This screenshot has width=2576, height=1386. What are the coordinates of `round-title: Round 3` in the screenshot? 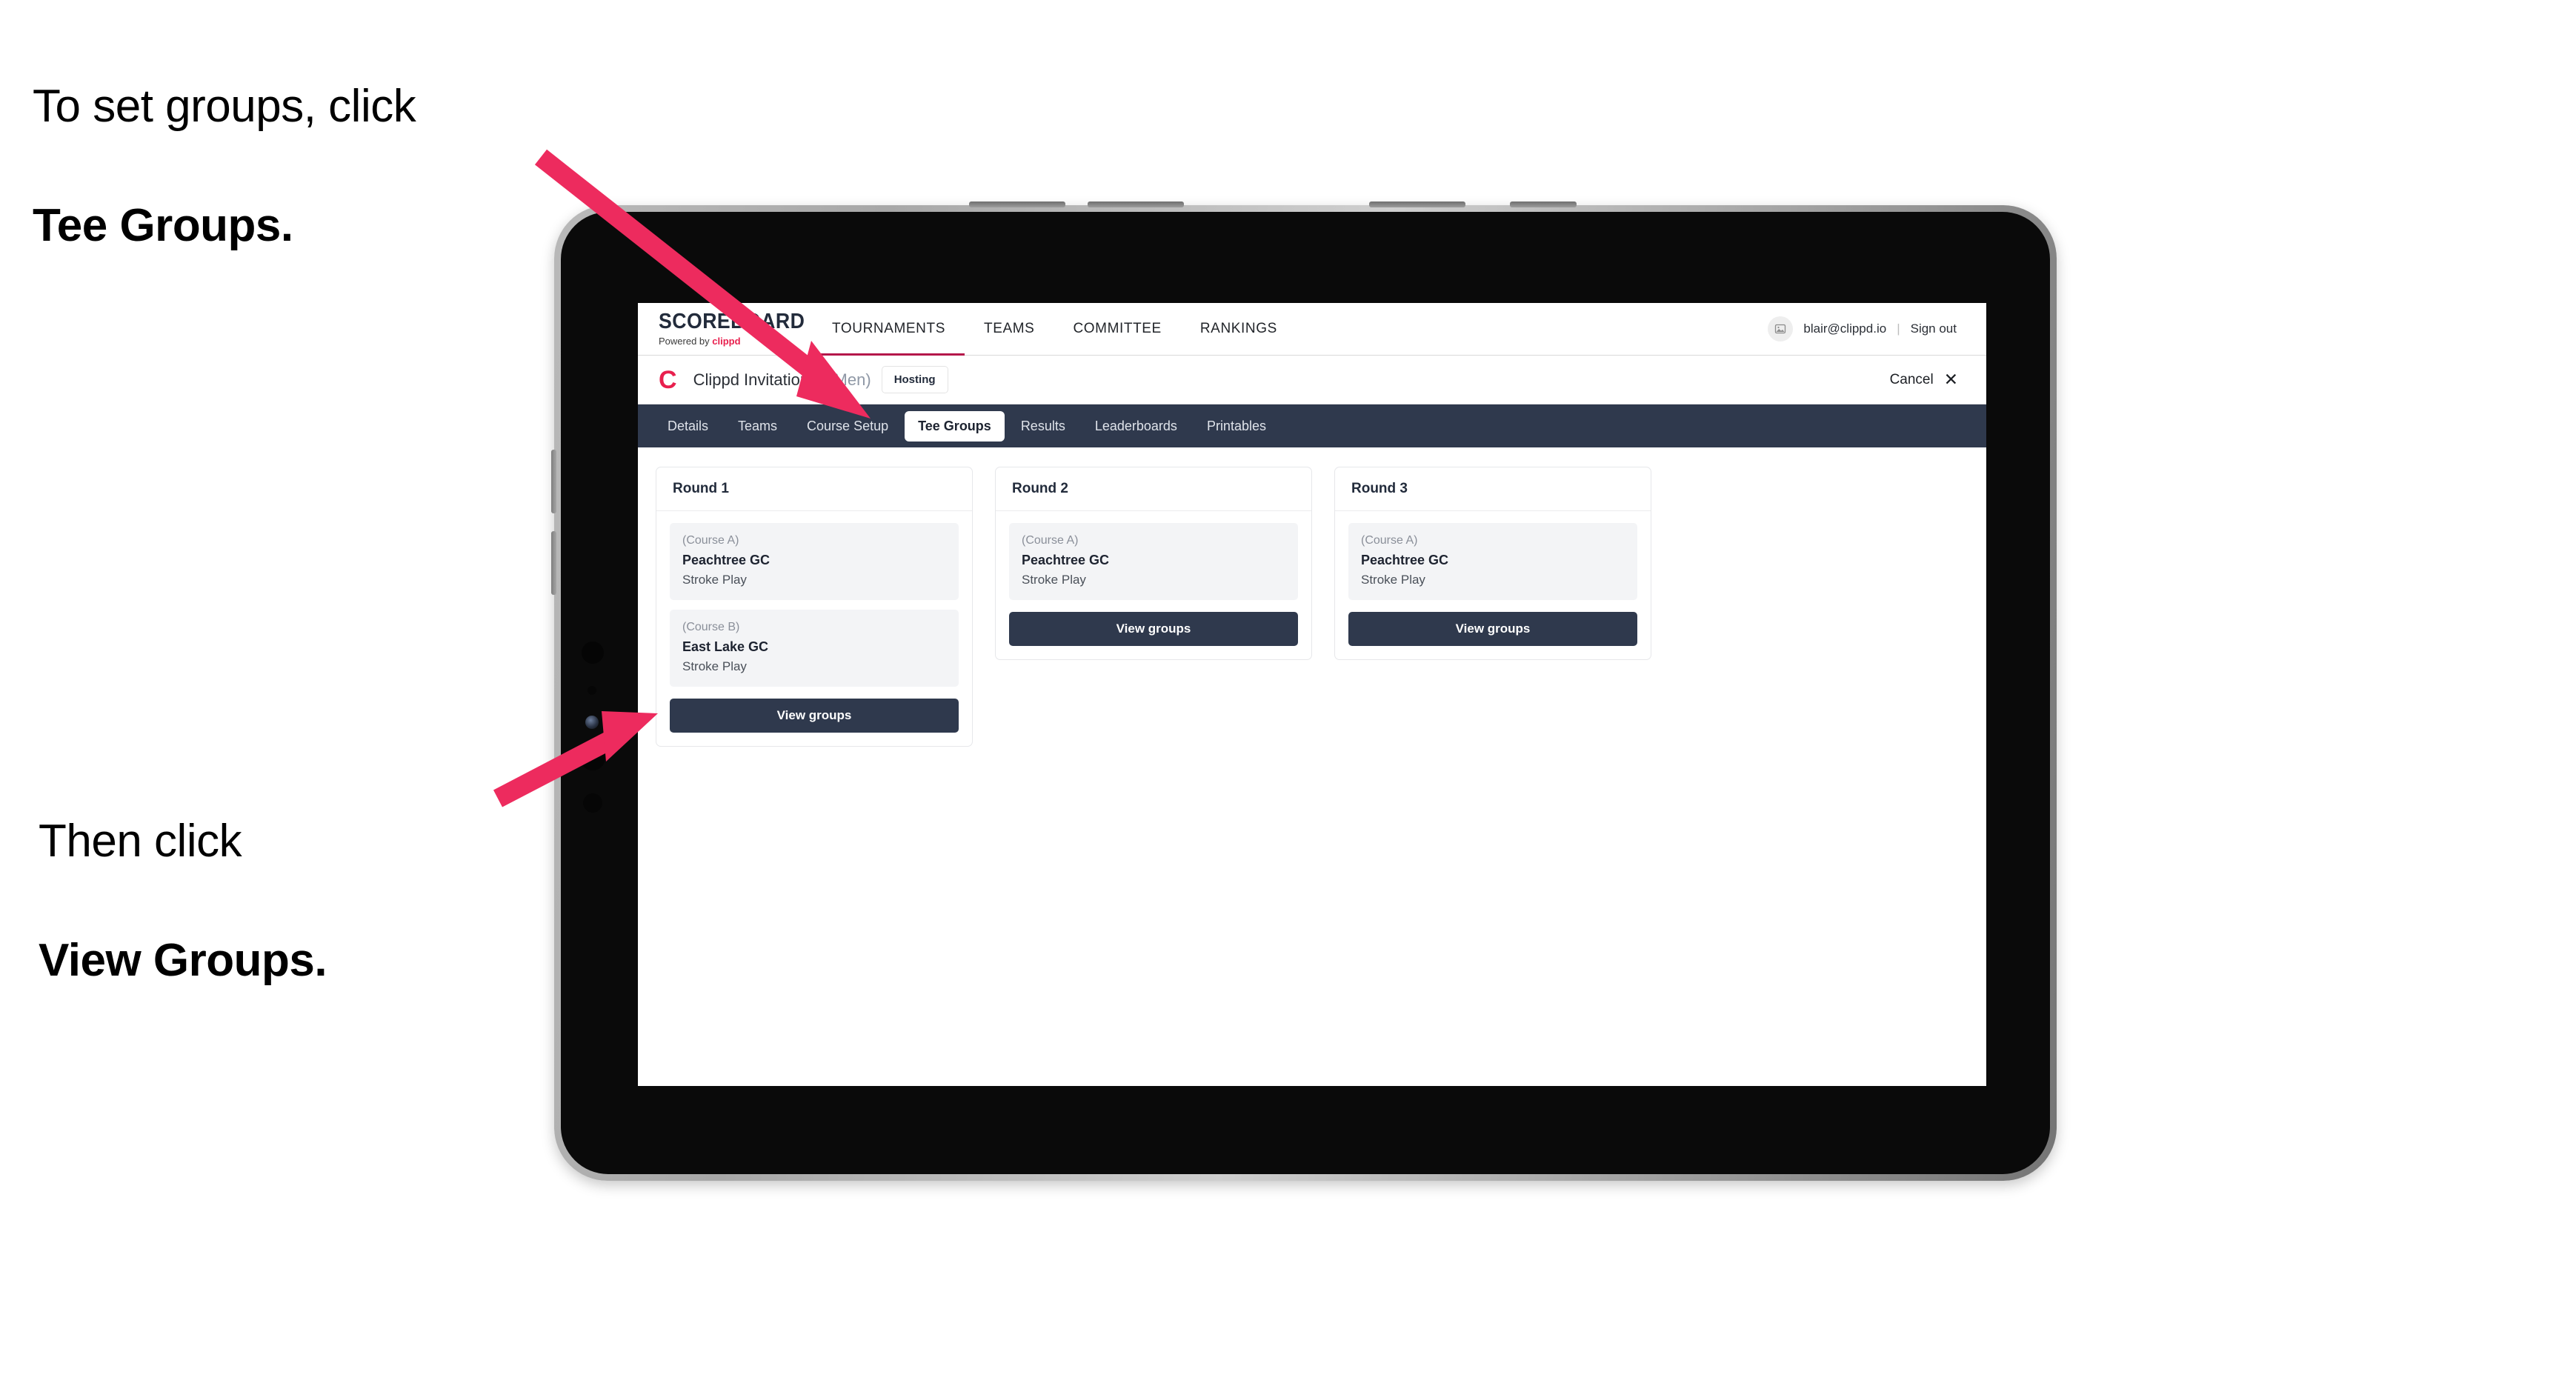 It's located at (1493, 489).